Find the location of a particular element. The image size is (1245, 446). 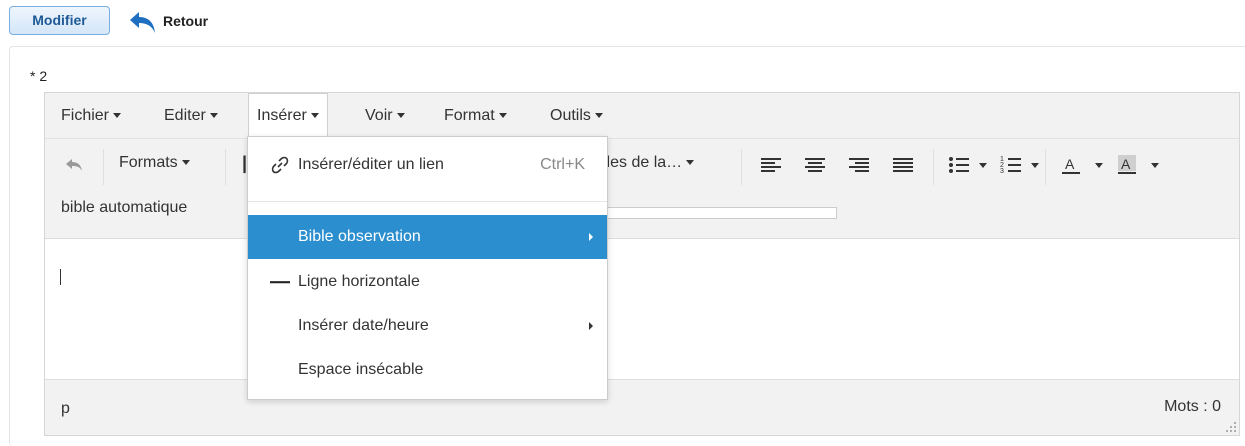

bible-auto-button: bible automatique is located at coordinates (124, 208).